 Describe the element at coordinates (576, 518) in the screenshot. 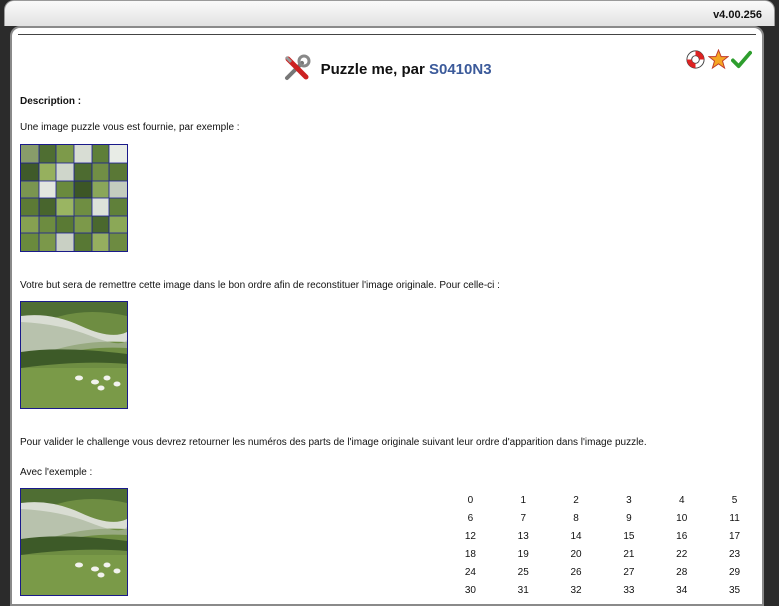

I see `grid-number: 8` at that location.